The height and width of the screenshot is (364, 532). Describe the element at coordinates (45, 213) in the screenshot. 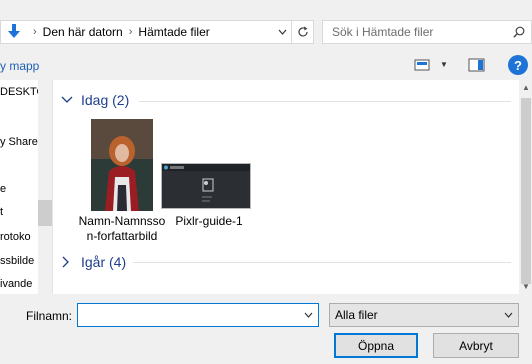

I see `nav-scrollbar-thumb` at that location.